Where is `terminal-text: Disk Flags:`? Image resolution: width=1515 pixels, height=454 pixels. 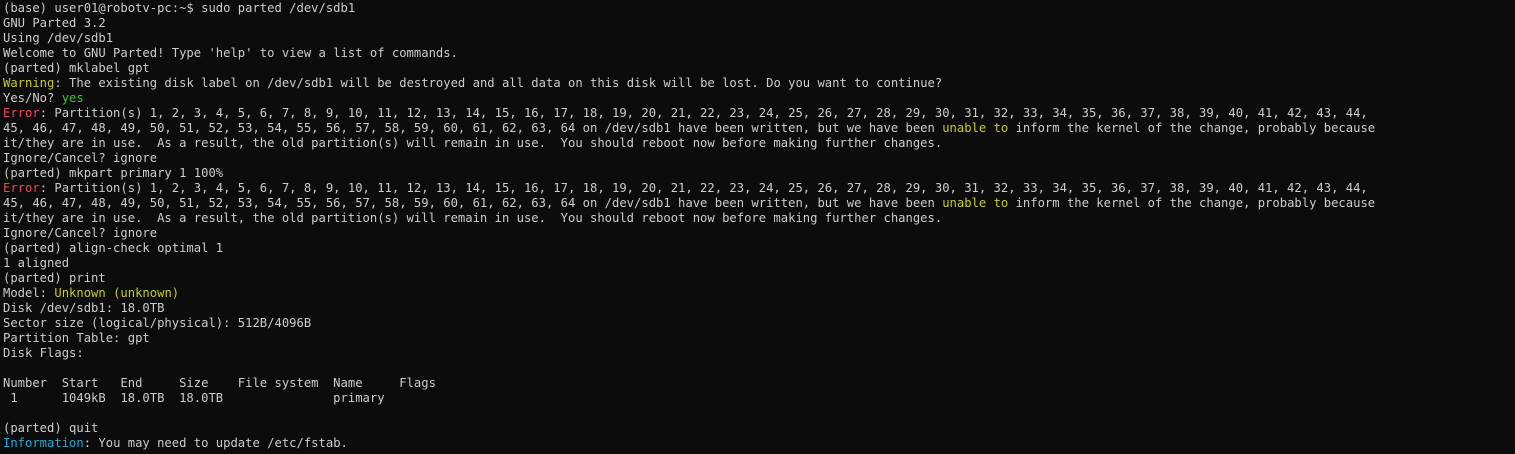 terminal-text: Disk Flags: is located at coordinates (43, 353).